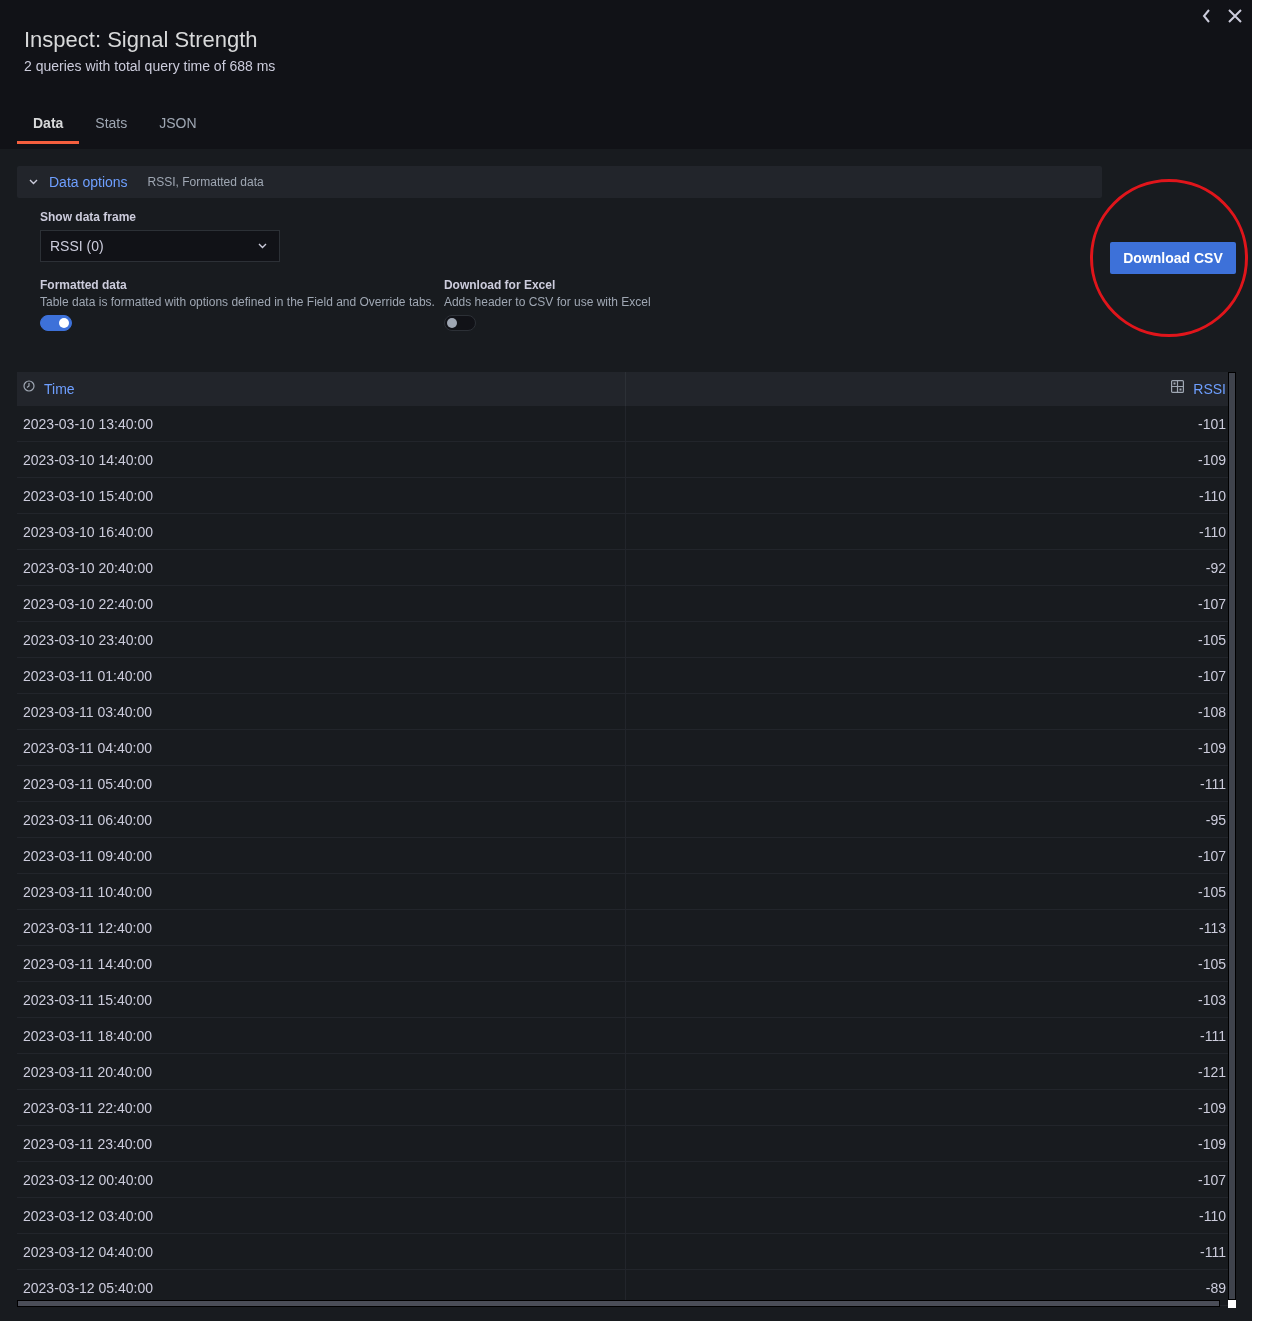 Image resolution: width=1262 pixels, height=1321 pixels. What do you see at coordinates (321, 1215) in the screenshot?
I see `table-cell: 2023-03-12 03:40:00` at bounding box center [321, 1215].